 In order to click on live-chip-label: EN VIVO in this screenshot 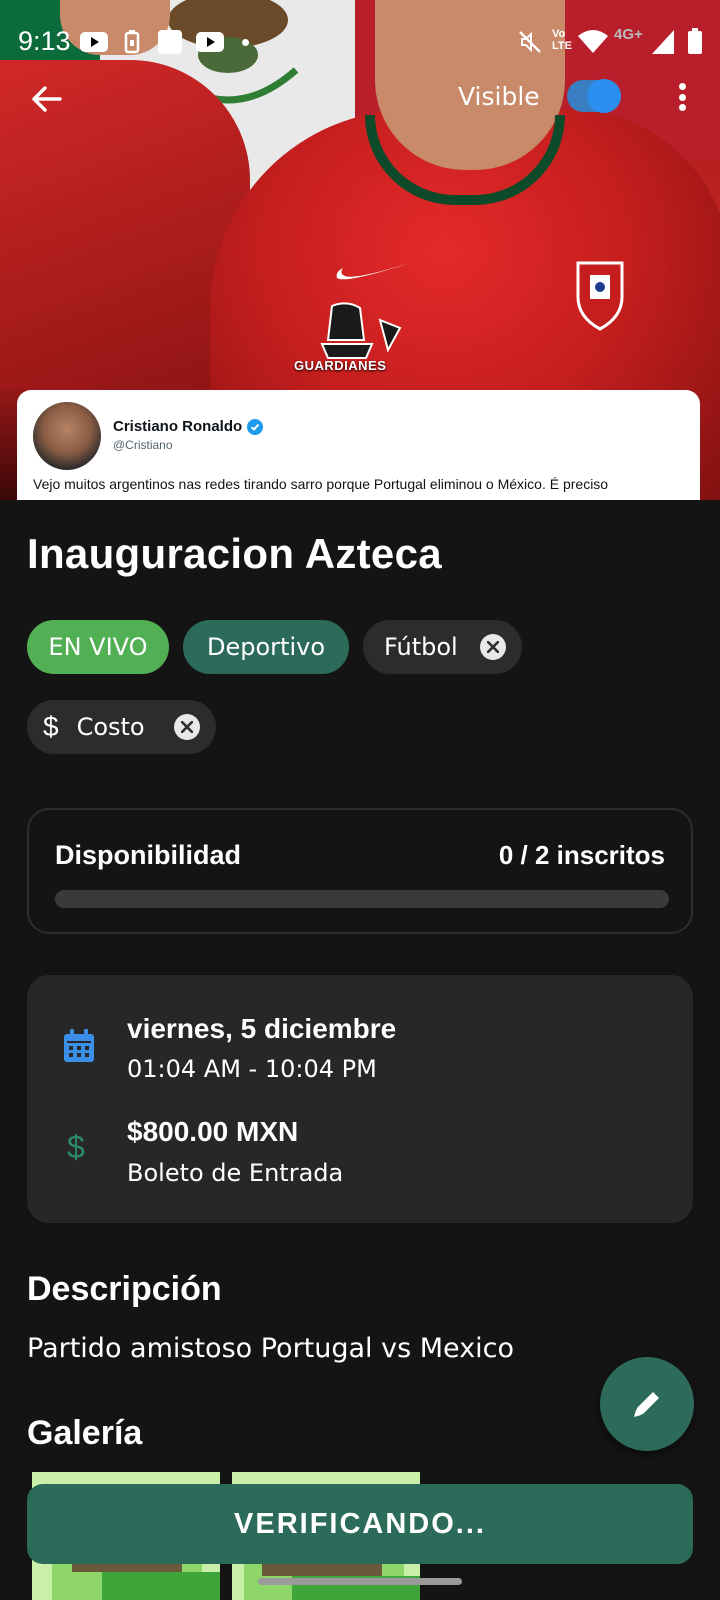, I will do `click(98, 647)`.